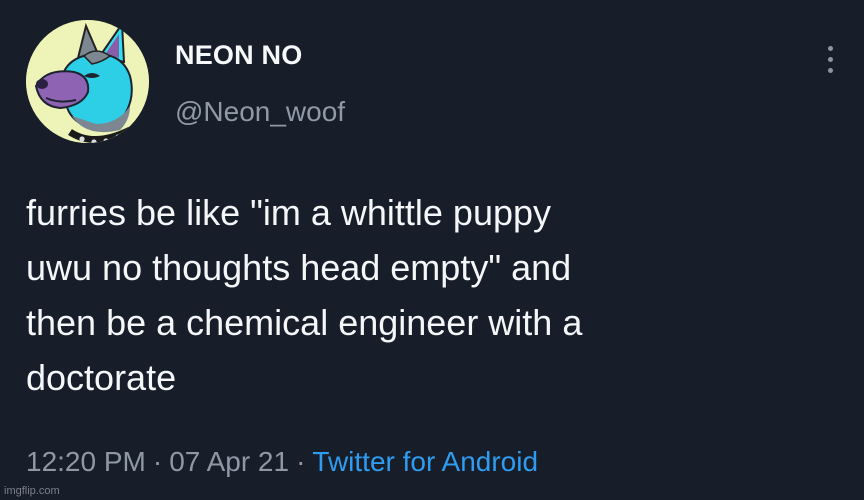 This screenshot has width=864, height=500. I want to click on tweet-text-line: doctorate, so click(101, 377).